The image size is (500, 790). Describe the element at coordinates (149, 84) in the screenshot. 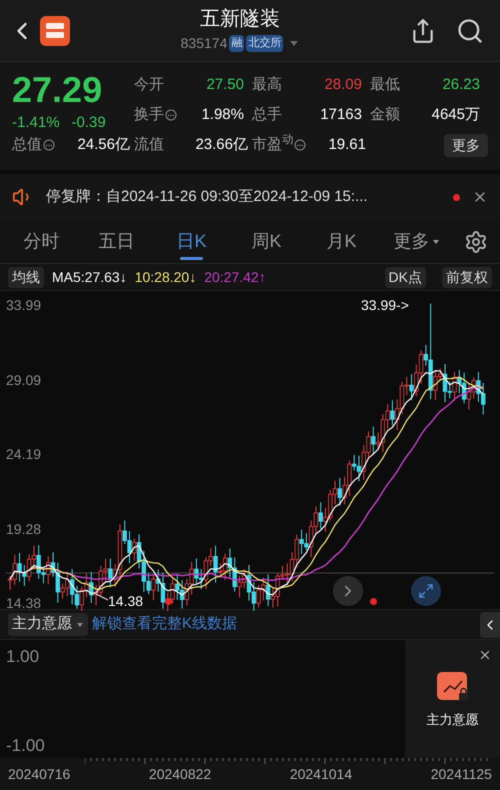

I see `stat-label: 今开` at that location.